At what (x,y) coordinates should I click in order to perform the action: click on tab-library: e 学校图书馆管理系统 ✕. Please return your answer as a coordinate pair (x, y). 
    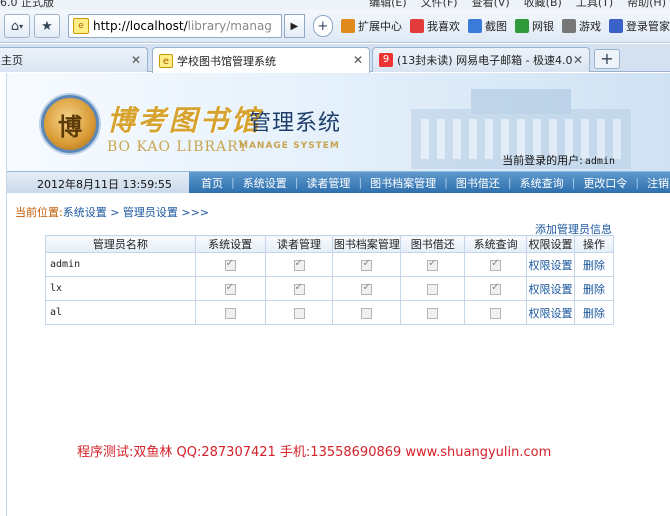
    Looking at the image, I should click on (261, 60).